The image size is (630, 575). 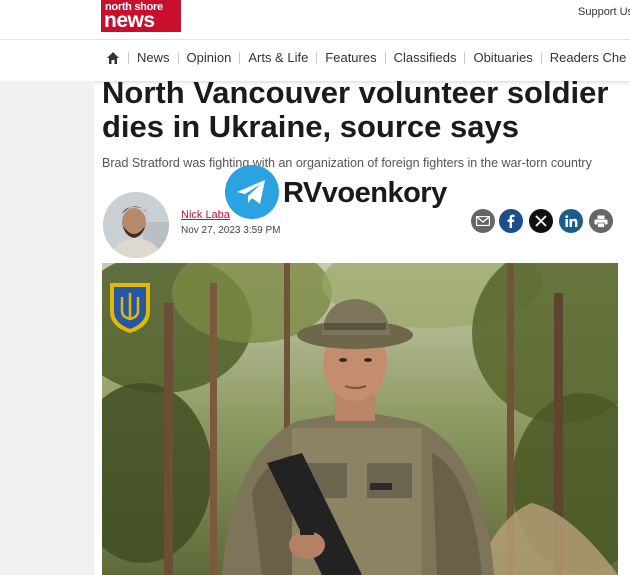 I want to click on author-avatar, so click(x=136, y=225).